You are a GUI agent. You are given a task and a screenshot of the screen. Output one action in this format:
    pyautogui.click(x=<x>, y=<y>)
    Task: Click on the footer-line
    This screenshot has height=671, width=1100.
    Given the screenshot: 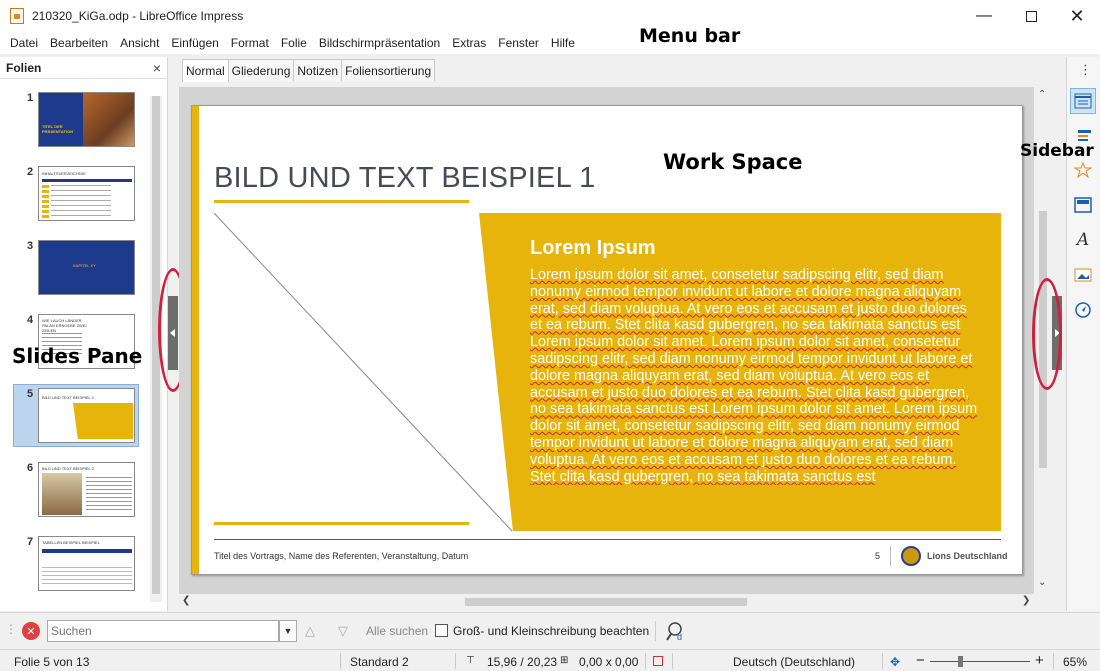 What is the action you would take?
    pyautogui.click(x=607, y=539)
    